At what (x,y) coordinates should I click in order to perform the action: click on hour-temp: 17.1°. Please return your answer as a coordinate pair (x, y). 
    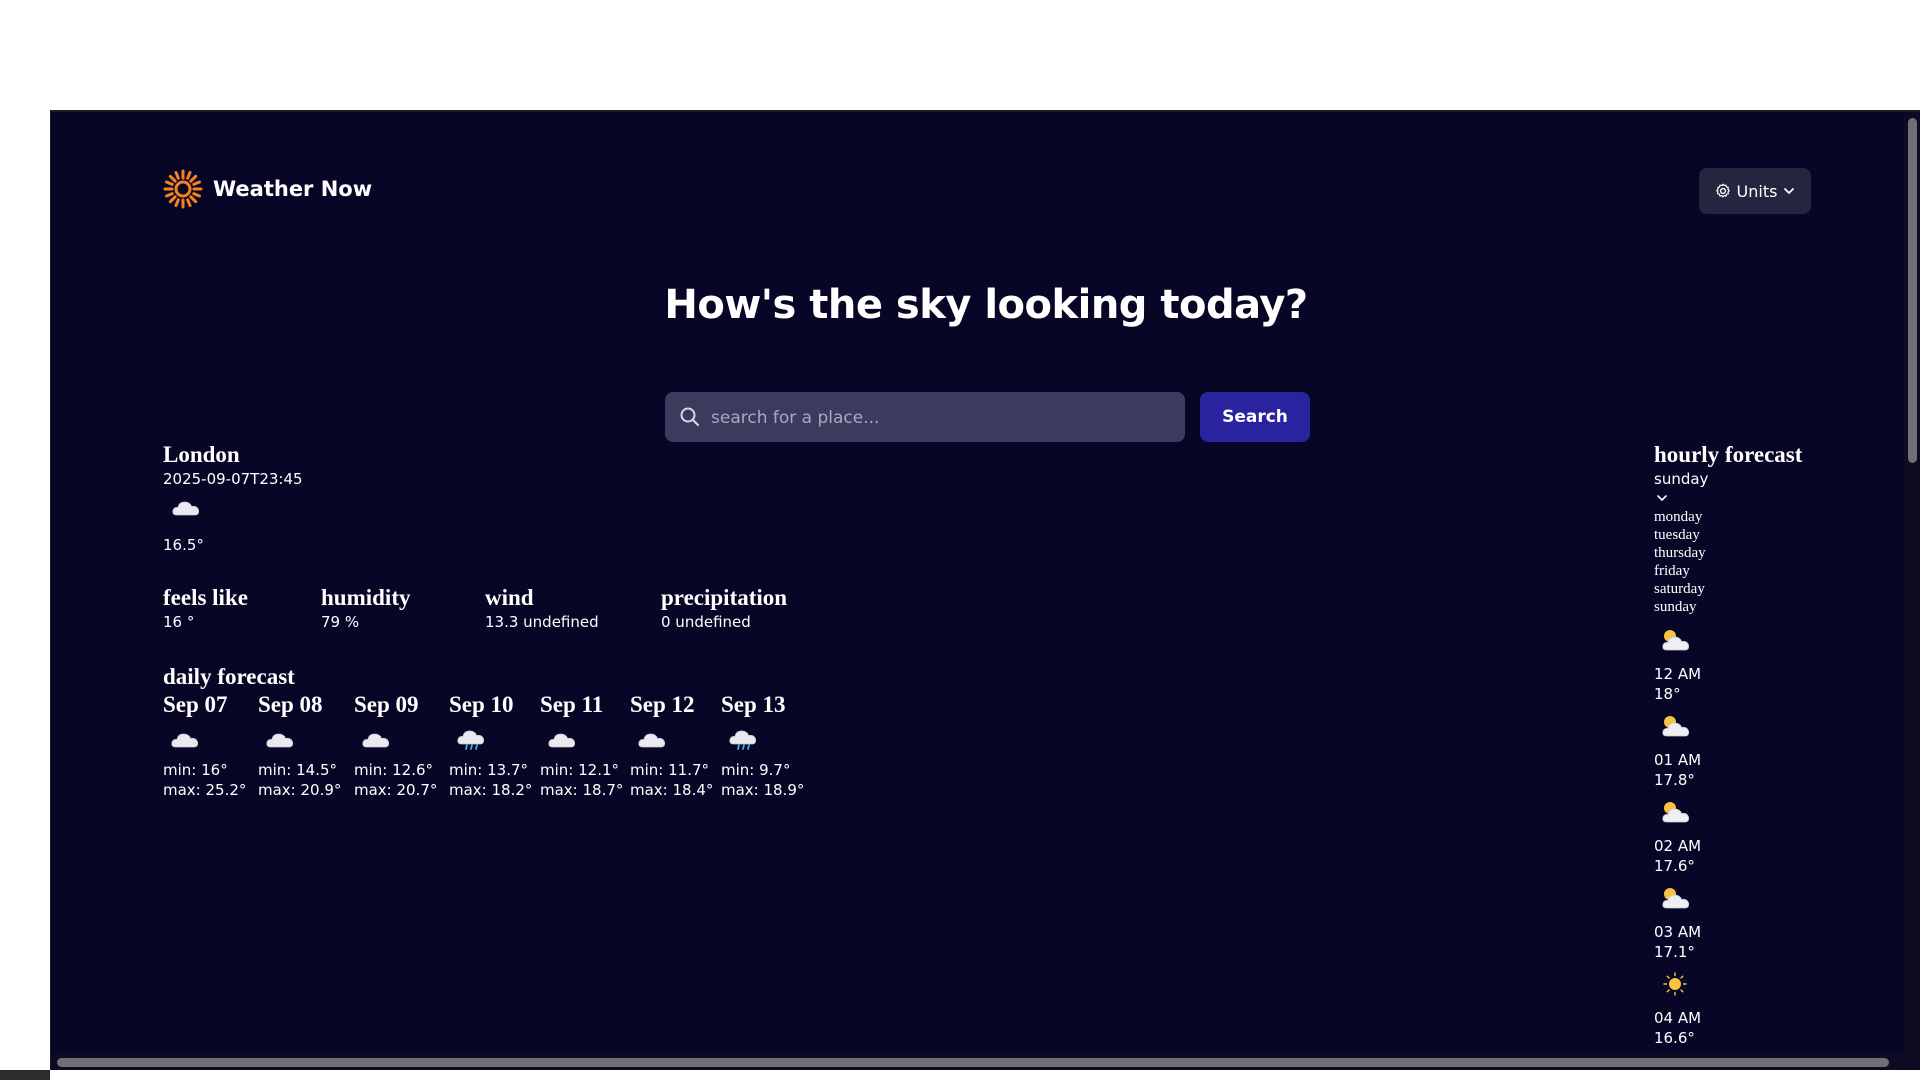
    Looking at the image, I should click on (1674, 952).